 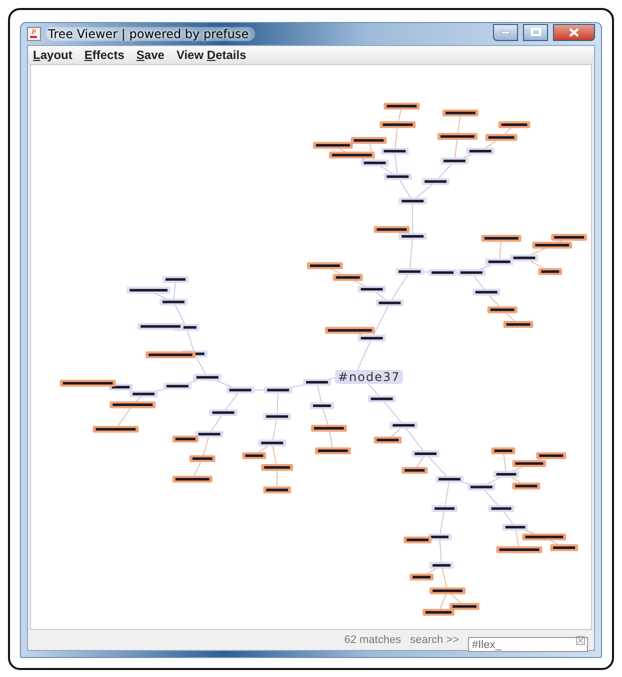 I want to click on clear-icon, so click(x=580, y=640).